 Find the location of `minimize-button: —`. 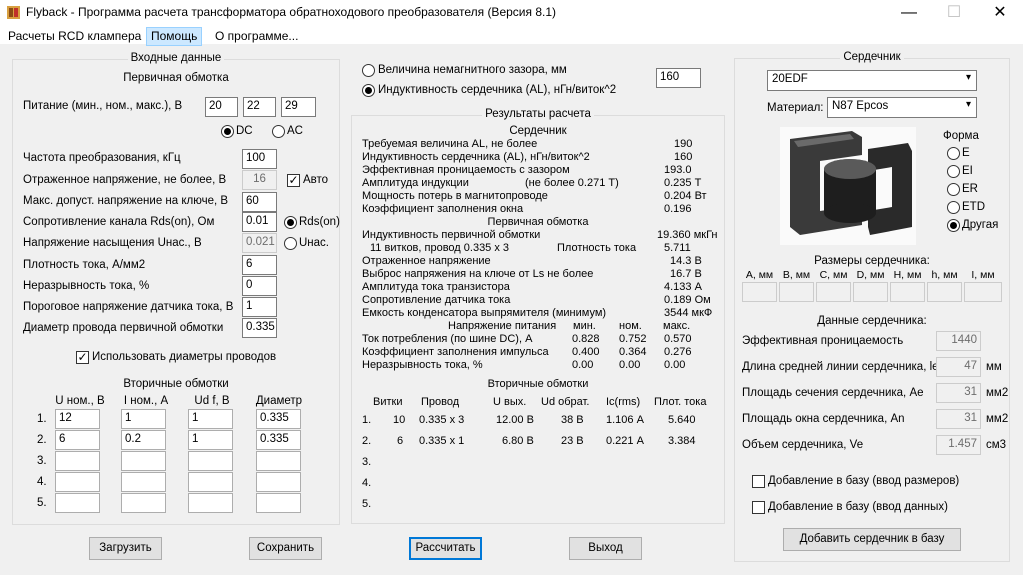

minimize-button: — is located at coordinates (909, 13).